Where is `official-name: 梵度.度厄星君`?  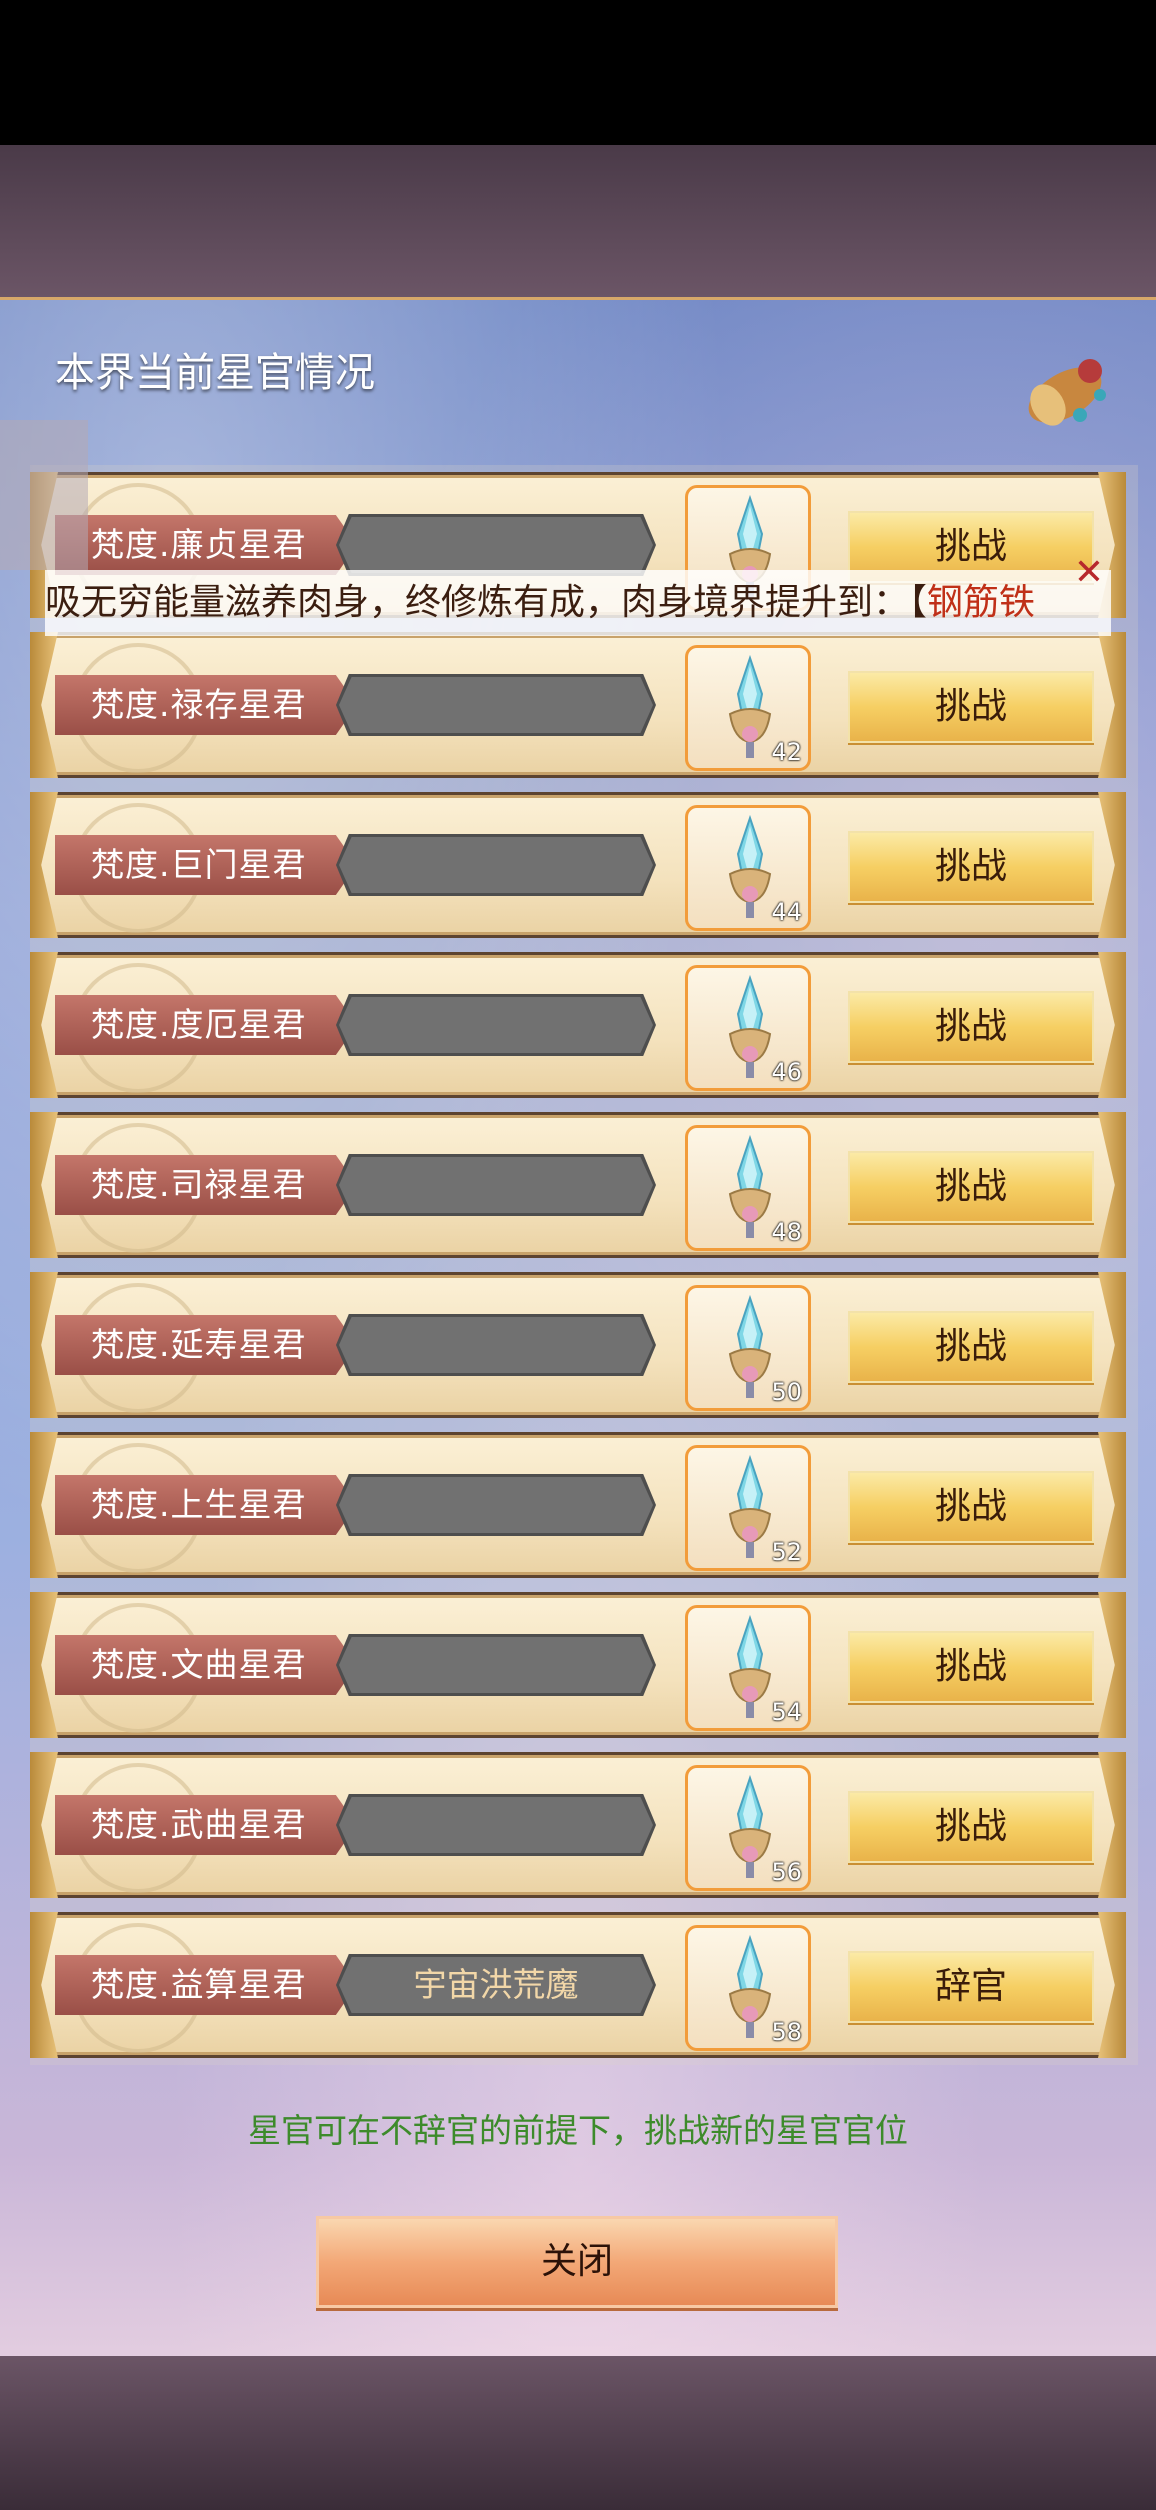
official-name: 梵度.度厄星君 is located at coordinates (206, 1025).